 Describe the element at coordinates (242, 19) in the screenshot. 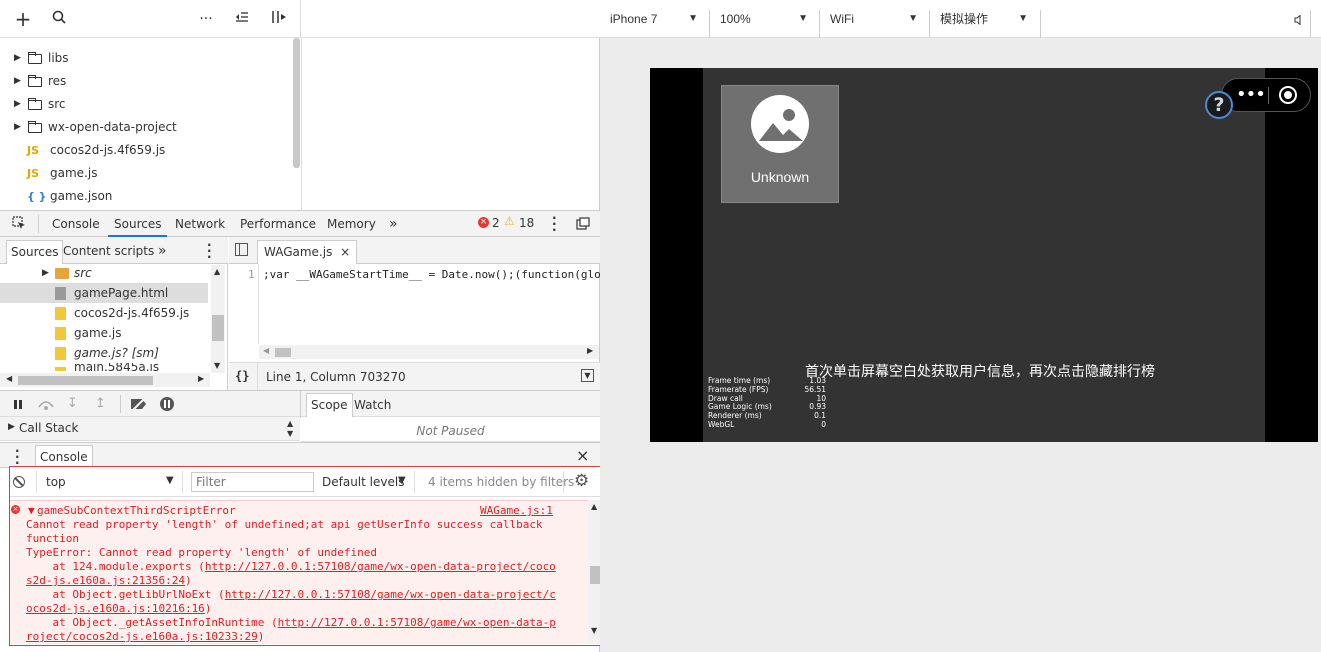

I see `collapse-list-icon` at that location.